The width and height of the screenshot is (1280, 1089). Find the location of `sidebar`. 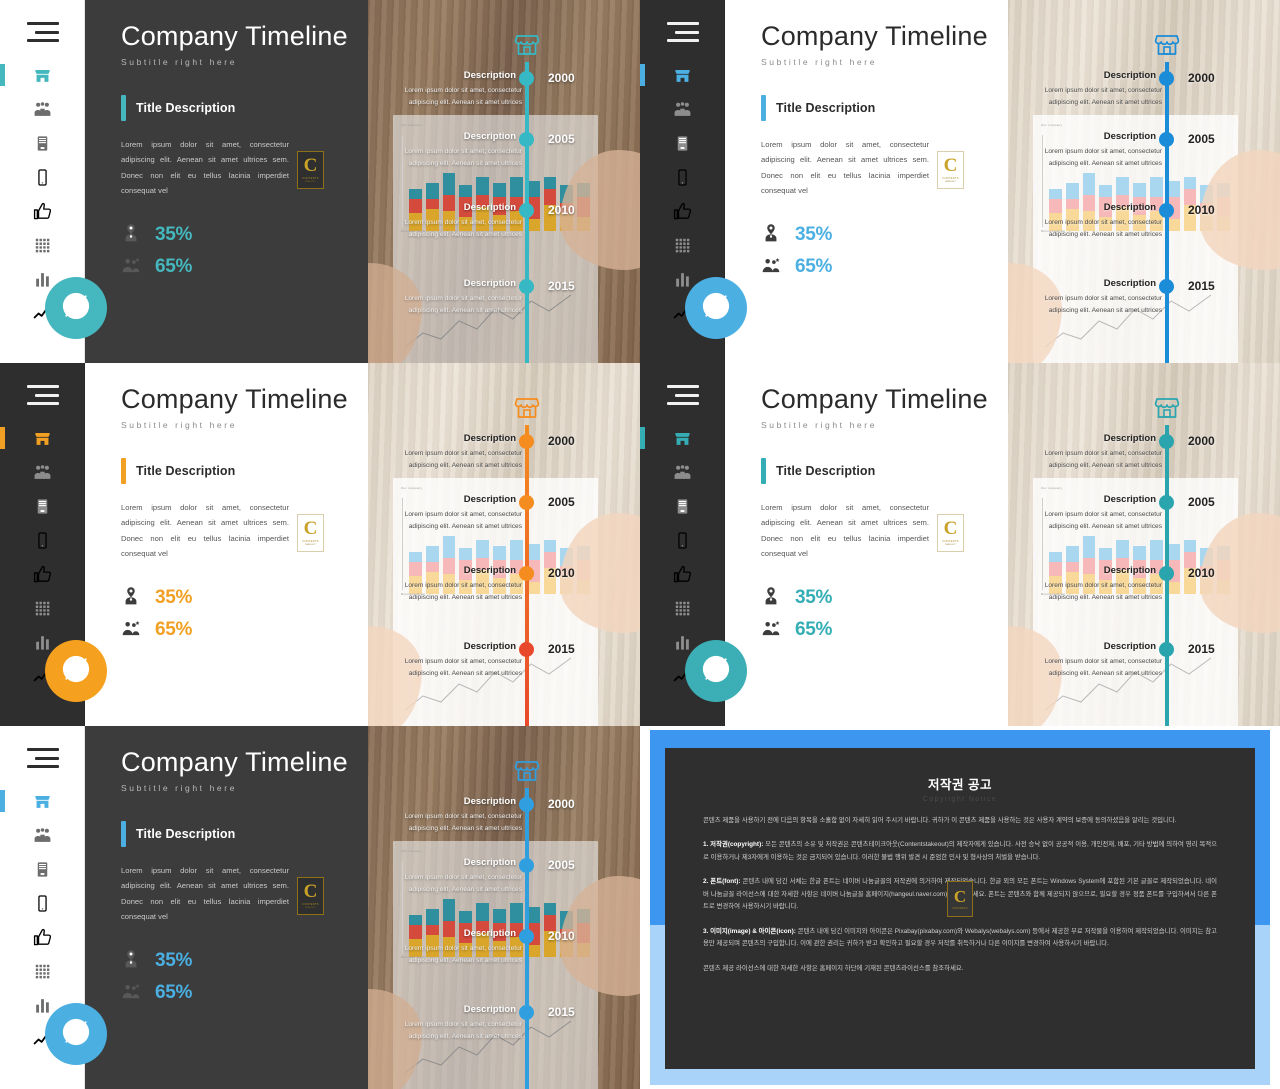

sidebar is located at coordinates (693, 544).